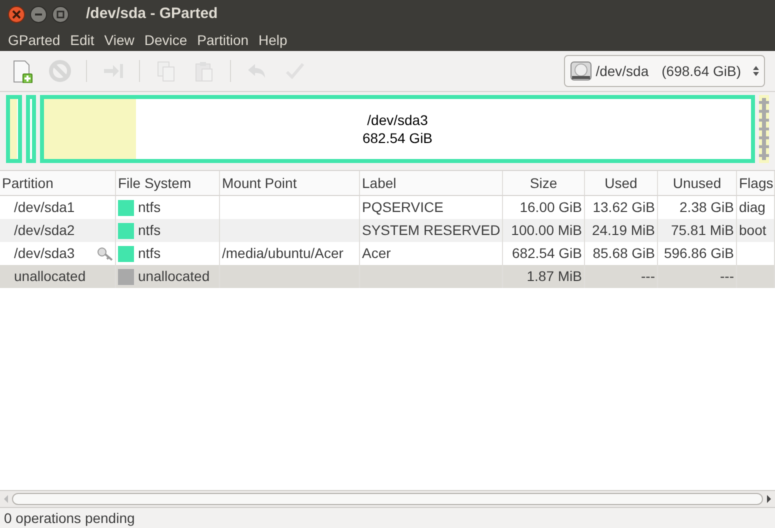 This screenshot has width=775, height=528. Describe the element at coordinates (756, 71) in the screenshot. I see `spinner-arrows-icon` at that location.